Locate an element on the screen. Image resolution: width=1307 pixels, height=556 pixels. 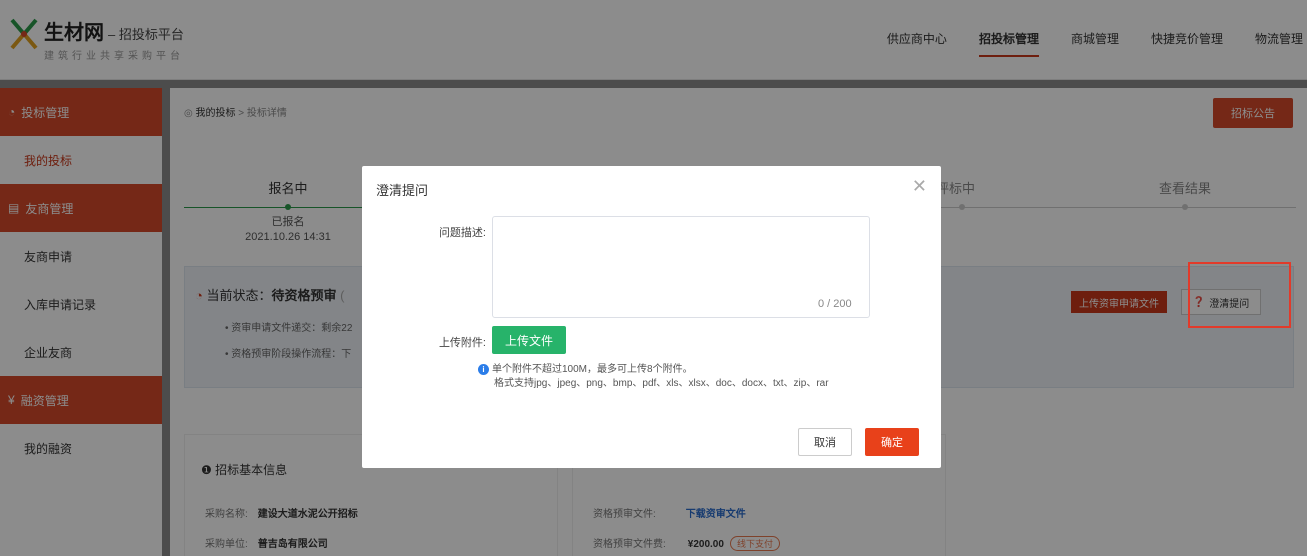
attachment-label: 上传附件: is located at coordinates (462, 343).